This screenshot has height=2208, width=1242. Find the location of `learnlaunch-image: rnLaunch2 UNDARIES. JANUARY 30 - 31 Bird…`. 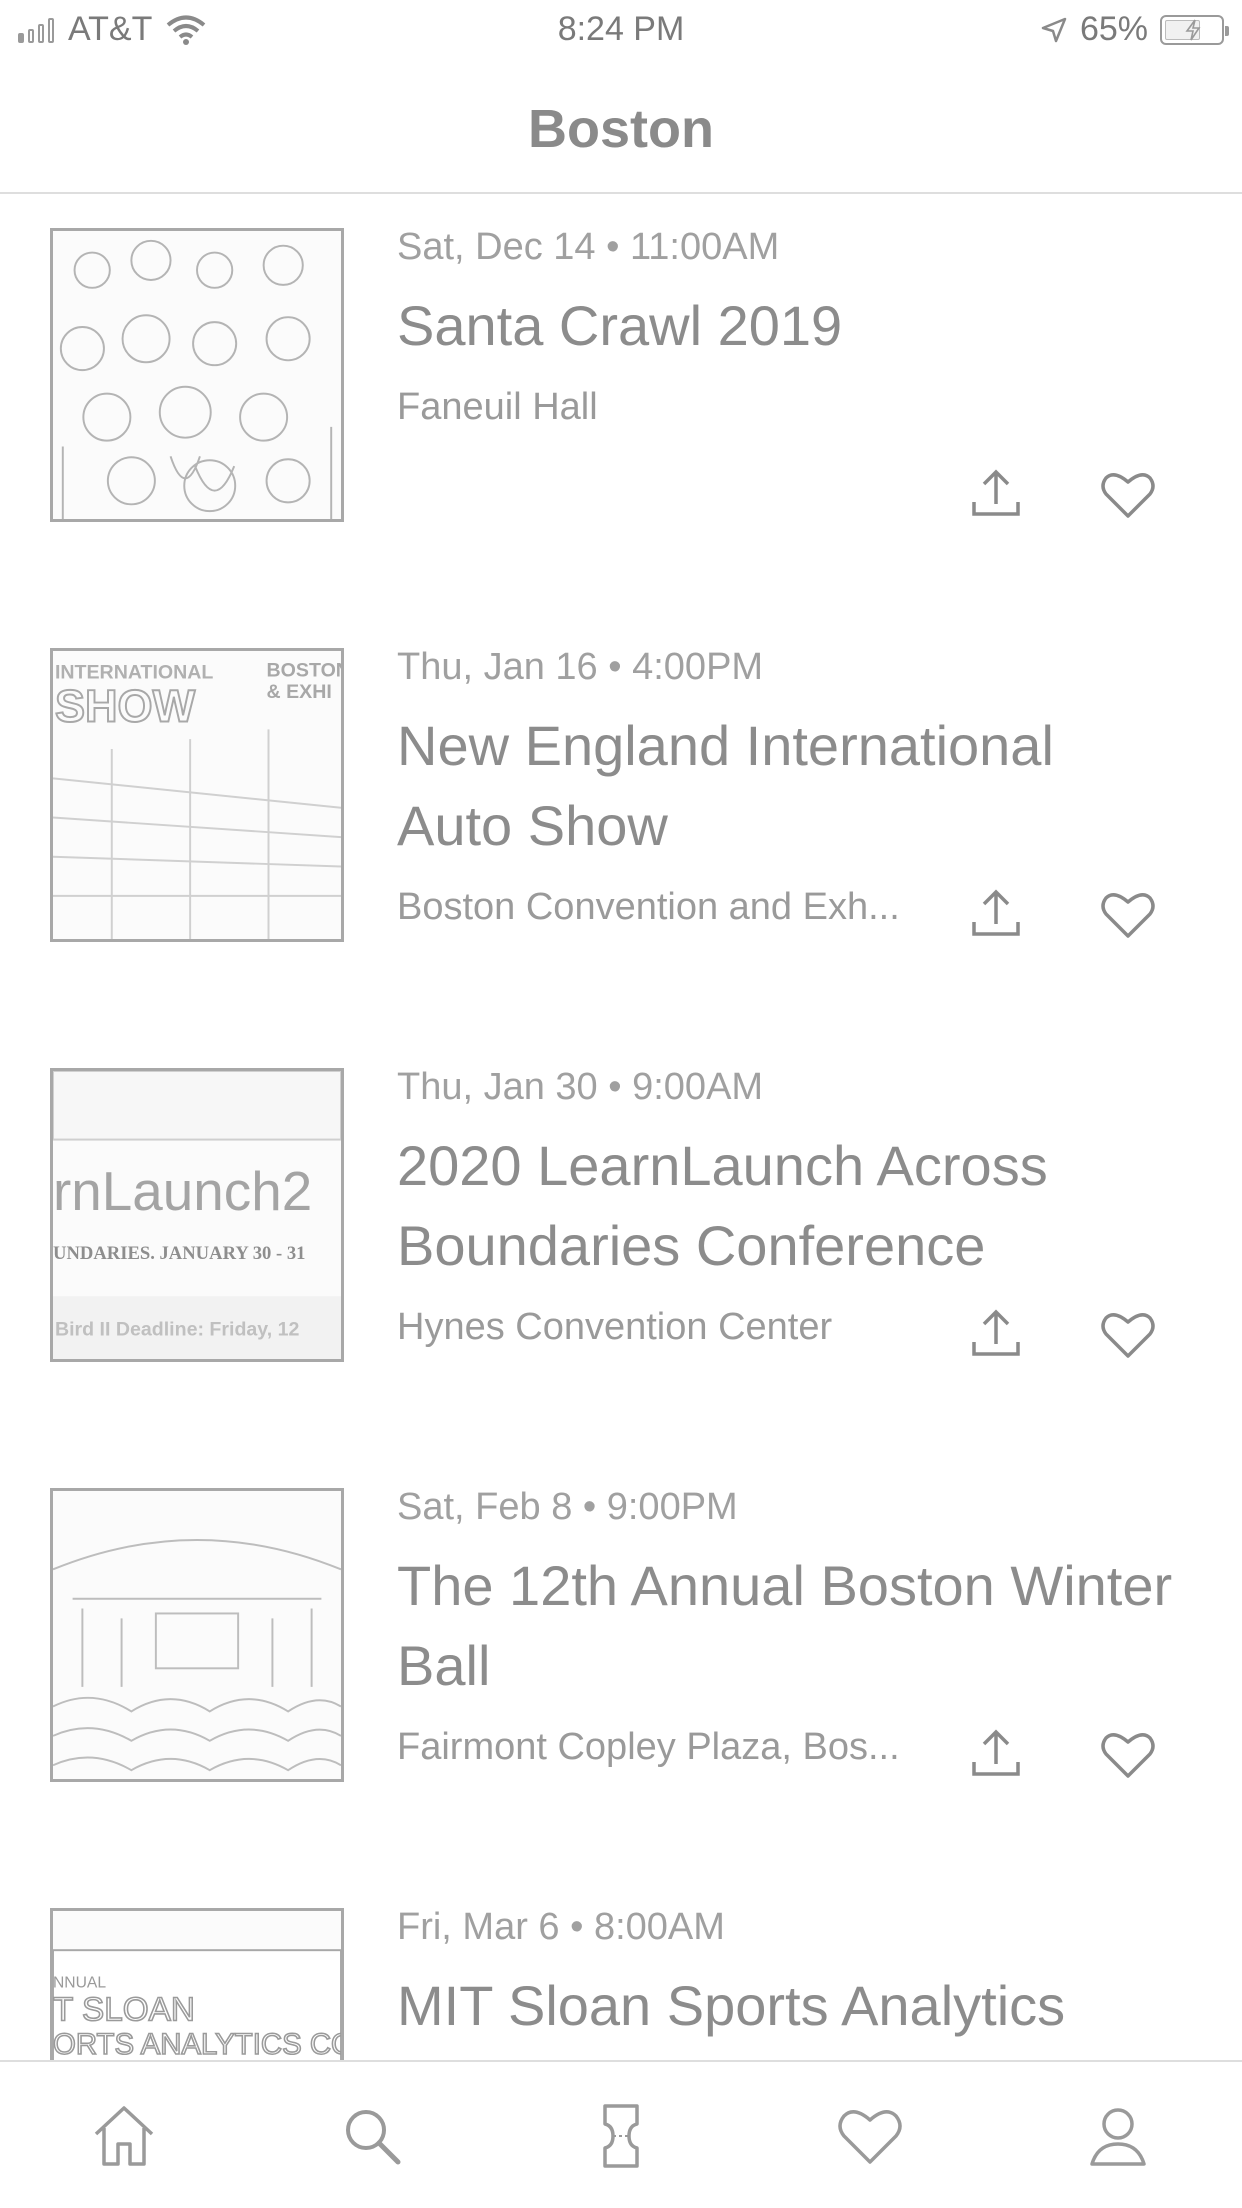

learnlaunch-image: rnLaunch2 UNDARIES. JANUARY 30 - 31 Bird… is located at coordinates (197, 1215).